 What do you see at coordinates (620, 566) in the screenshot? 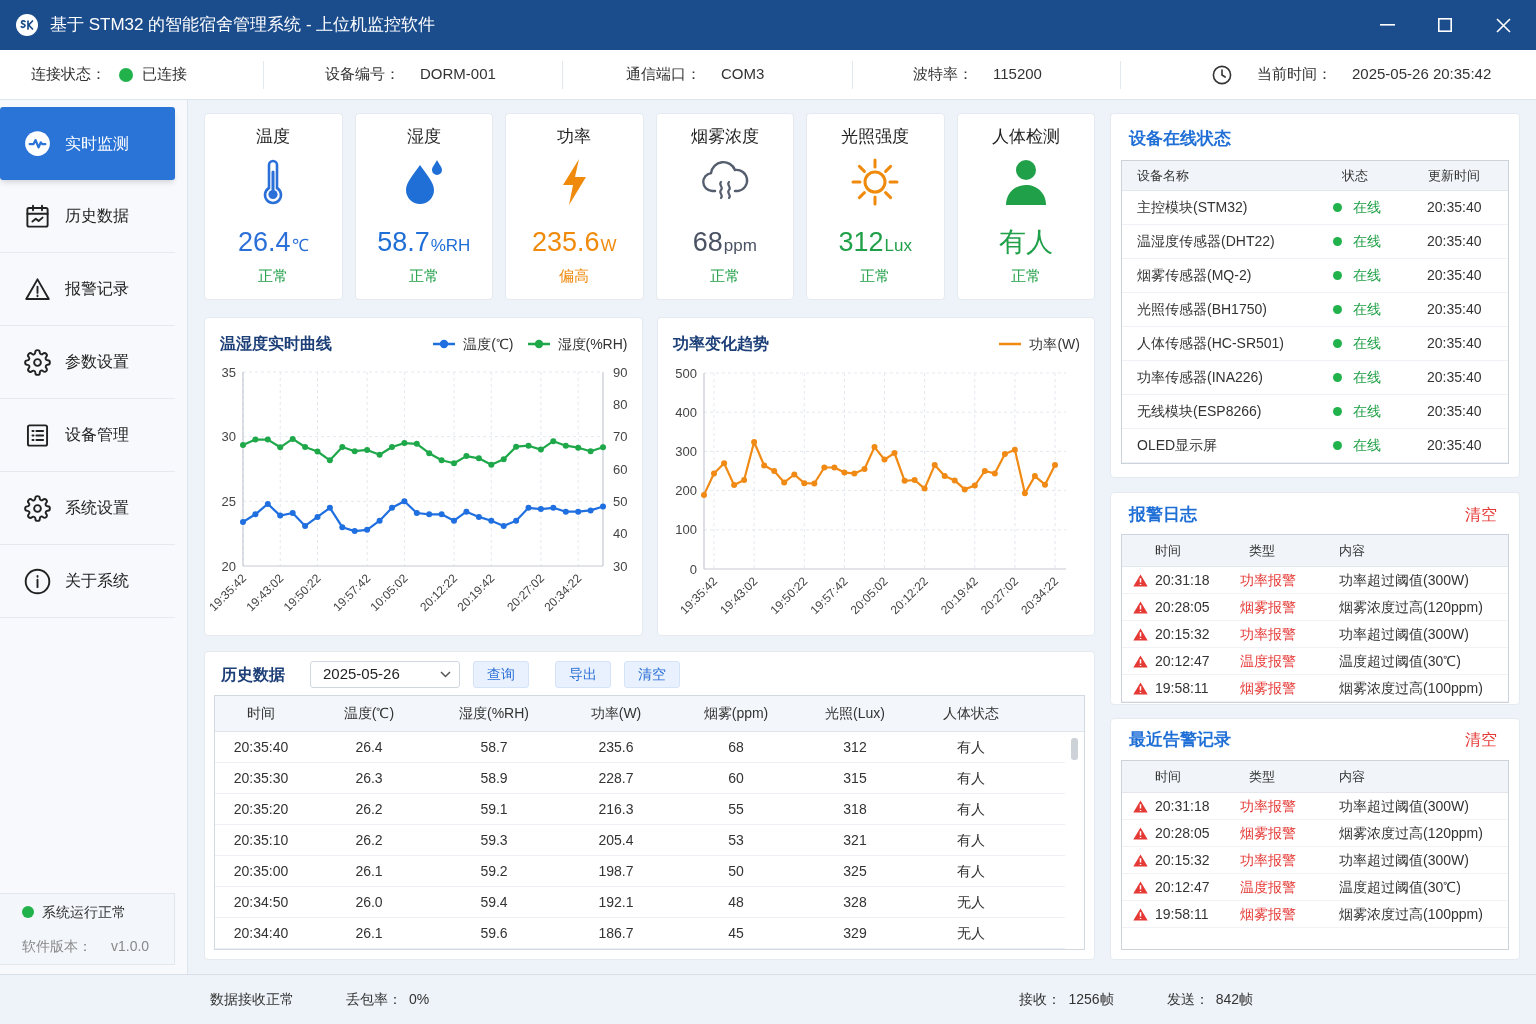
I see `y-axis-label: 30` at bounding box center [620, 566].